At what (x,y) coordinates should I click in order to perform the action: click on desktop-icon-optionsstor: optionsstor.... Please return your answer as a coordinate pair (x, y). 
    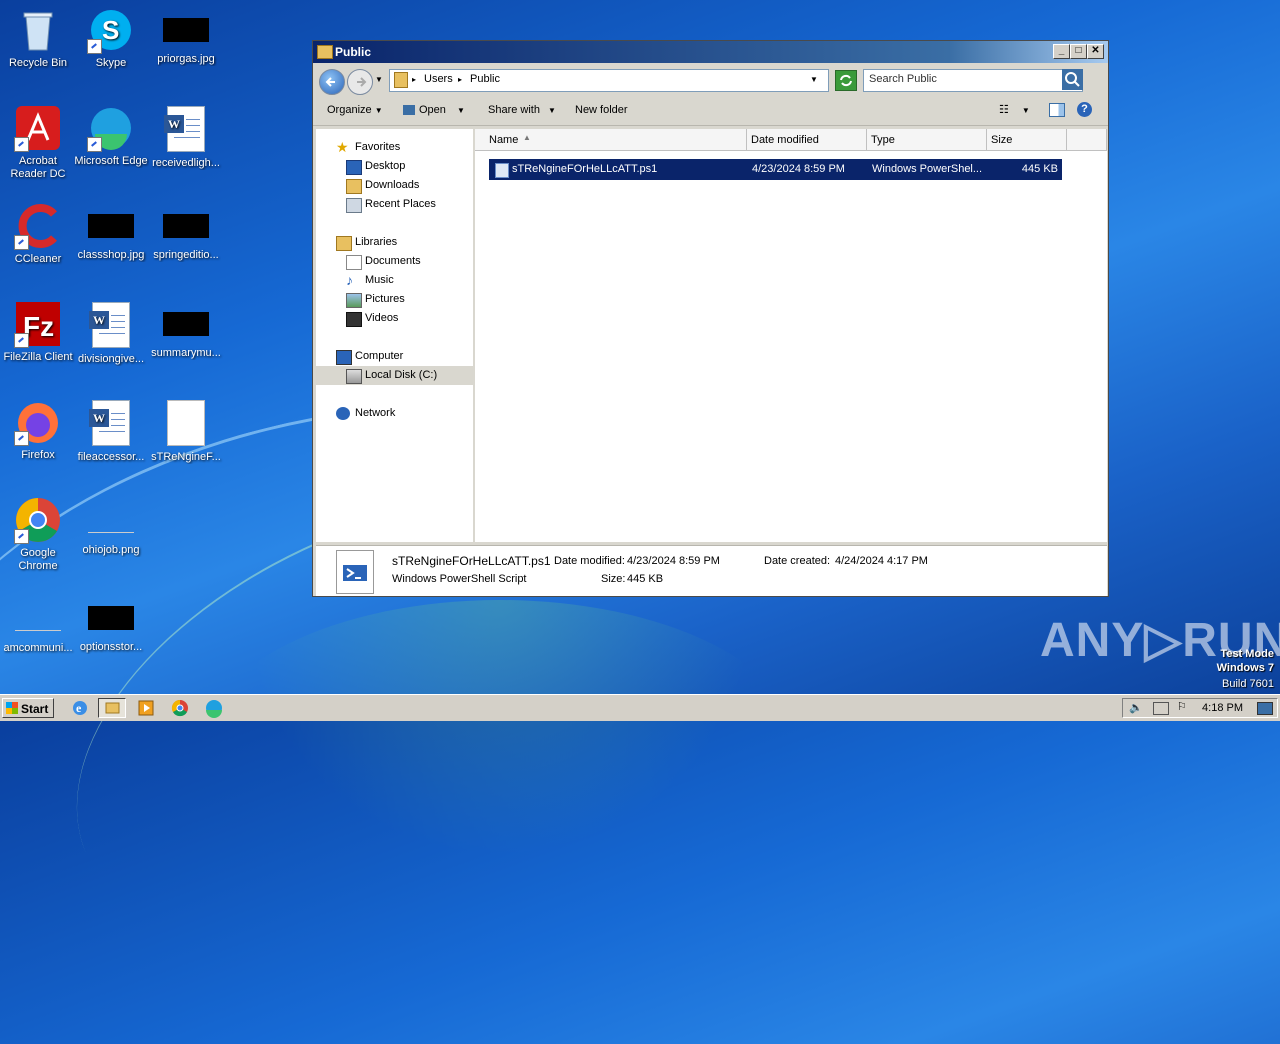
    Looking at the image, I should click on (111, 624).